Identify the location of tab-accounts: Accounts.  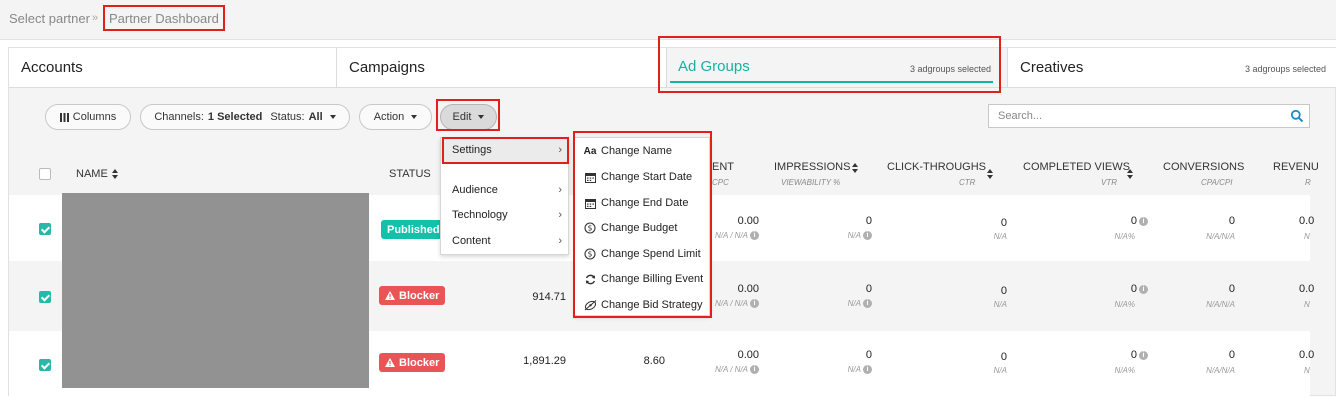
(173, 68).